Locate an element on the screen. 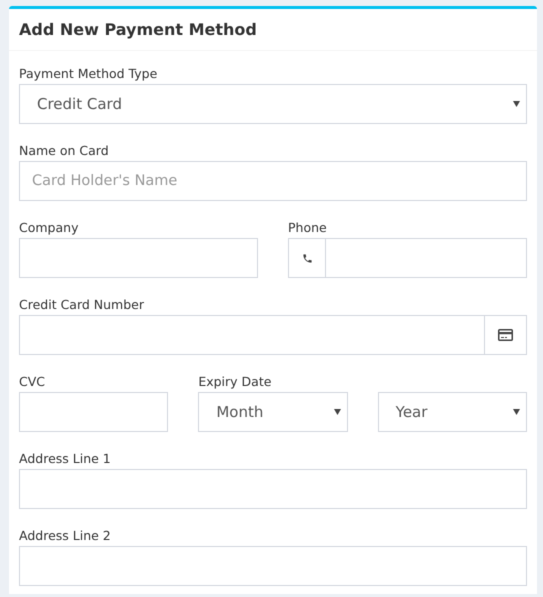 The width and height of the screenshot is (543, 597). card-title: Add New Payment Method is located at coordinates (138, 29).